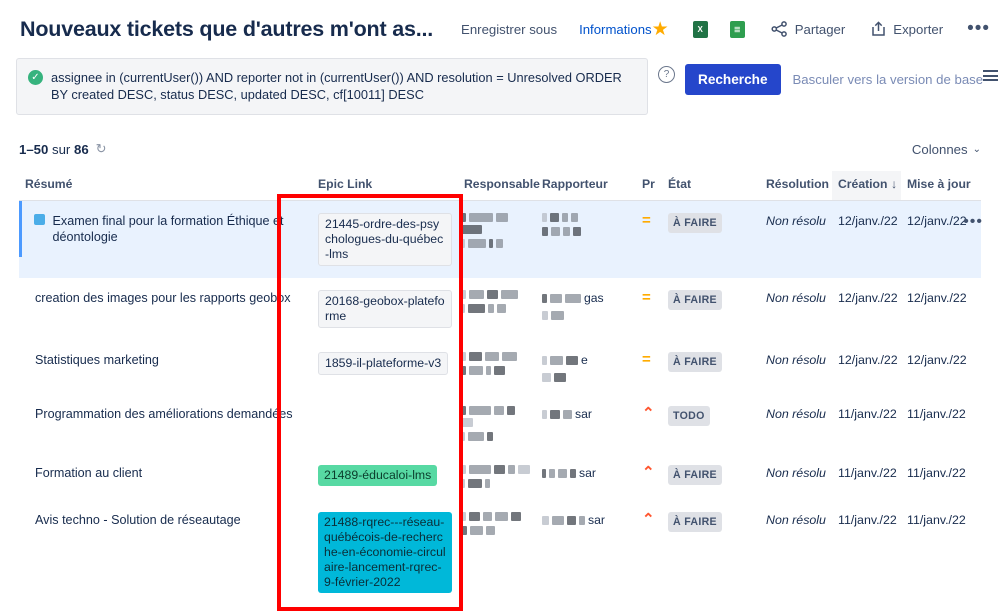 The image size is (999, 611). What do you see at coordinates (907, 29) in the screenshot?
I see `export-button: Exporter` at bounding box center [907, 29].